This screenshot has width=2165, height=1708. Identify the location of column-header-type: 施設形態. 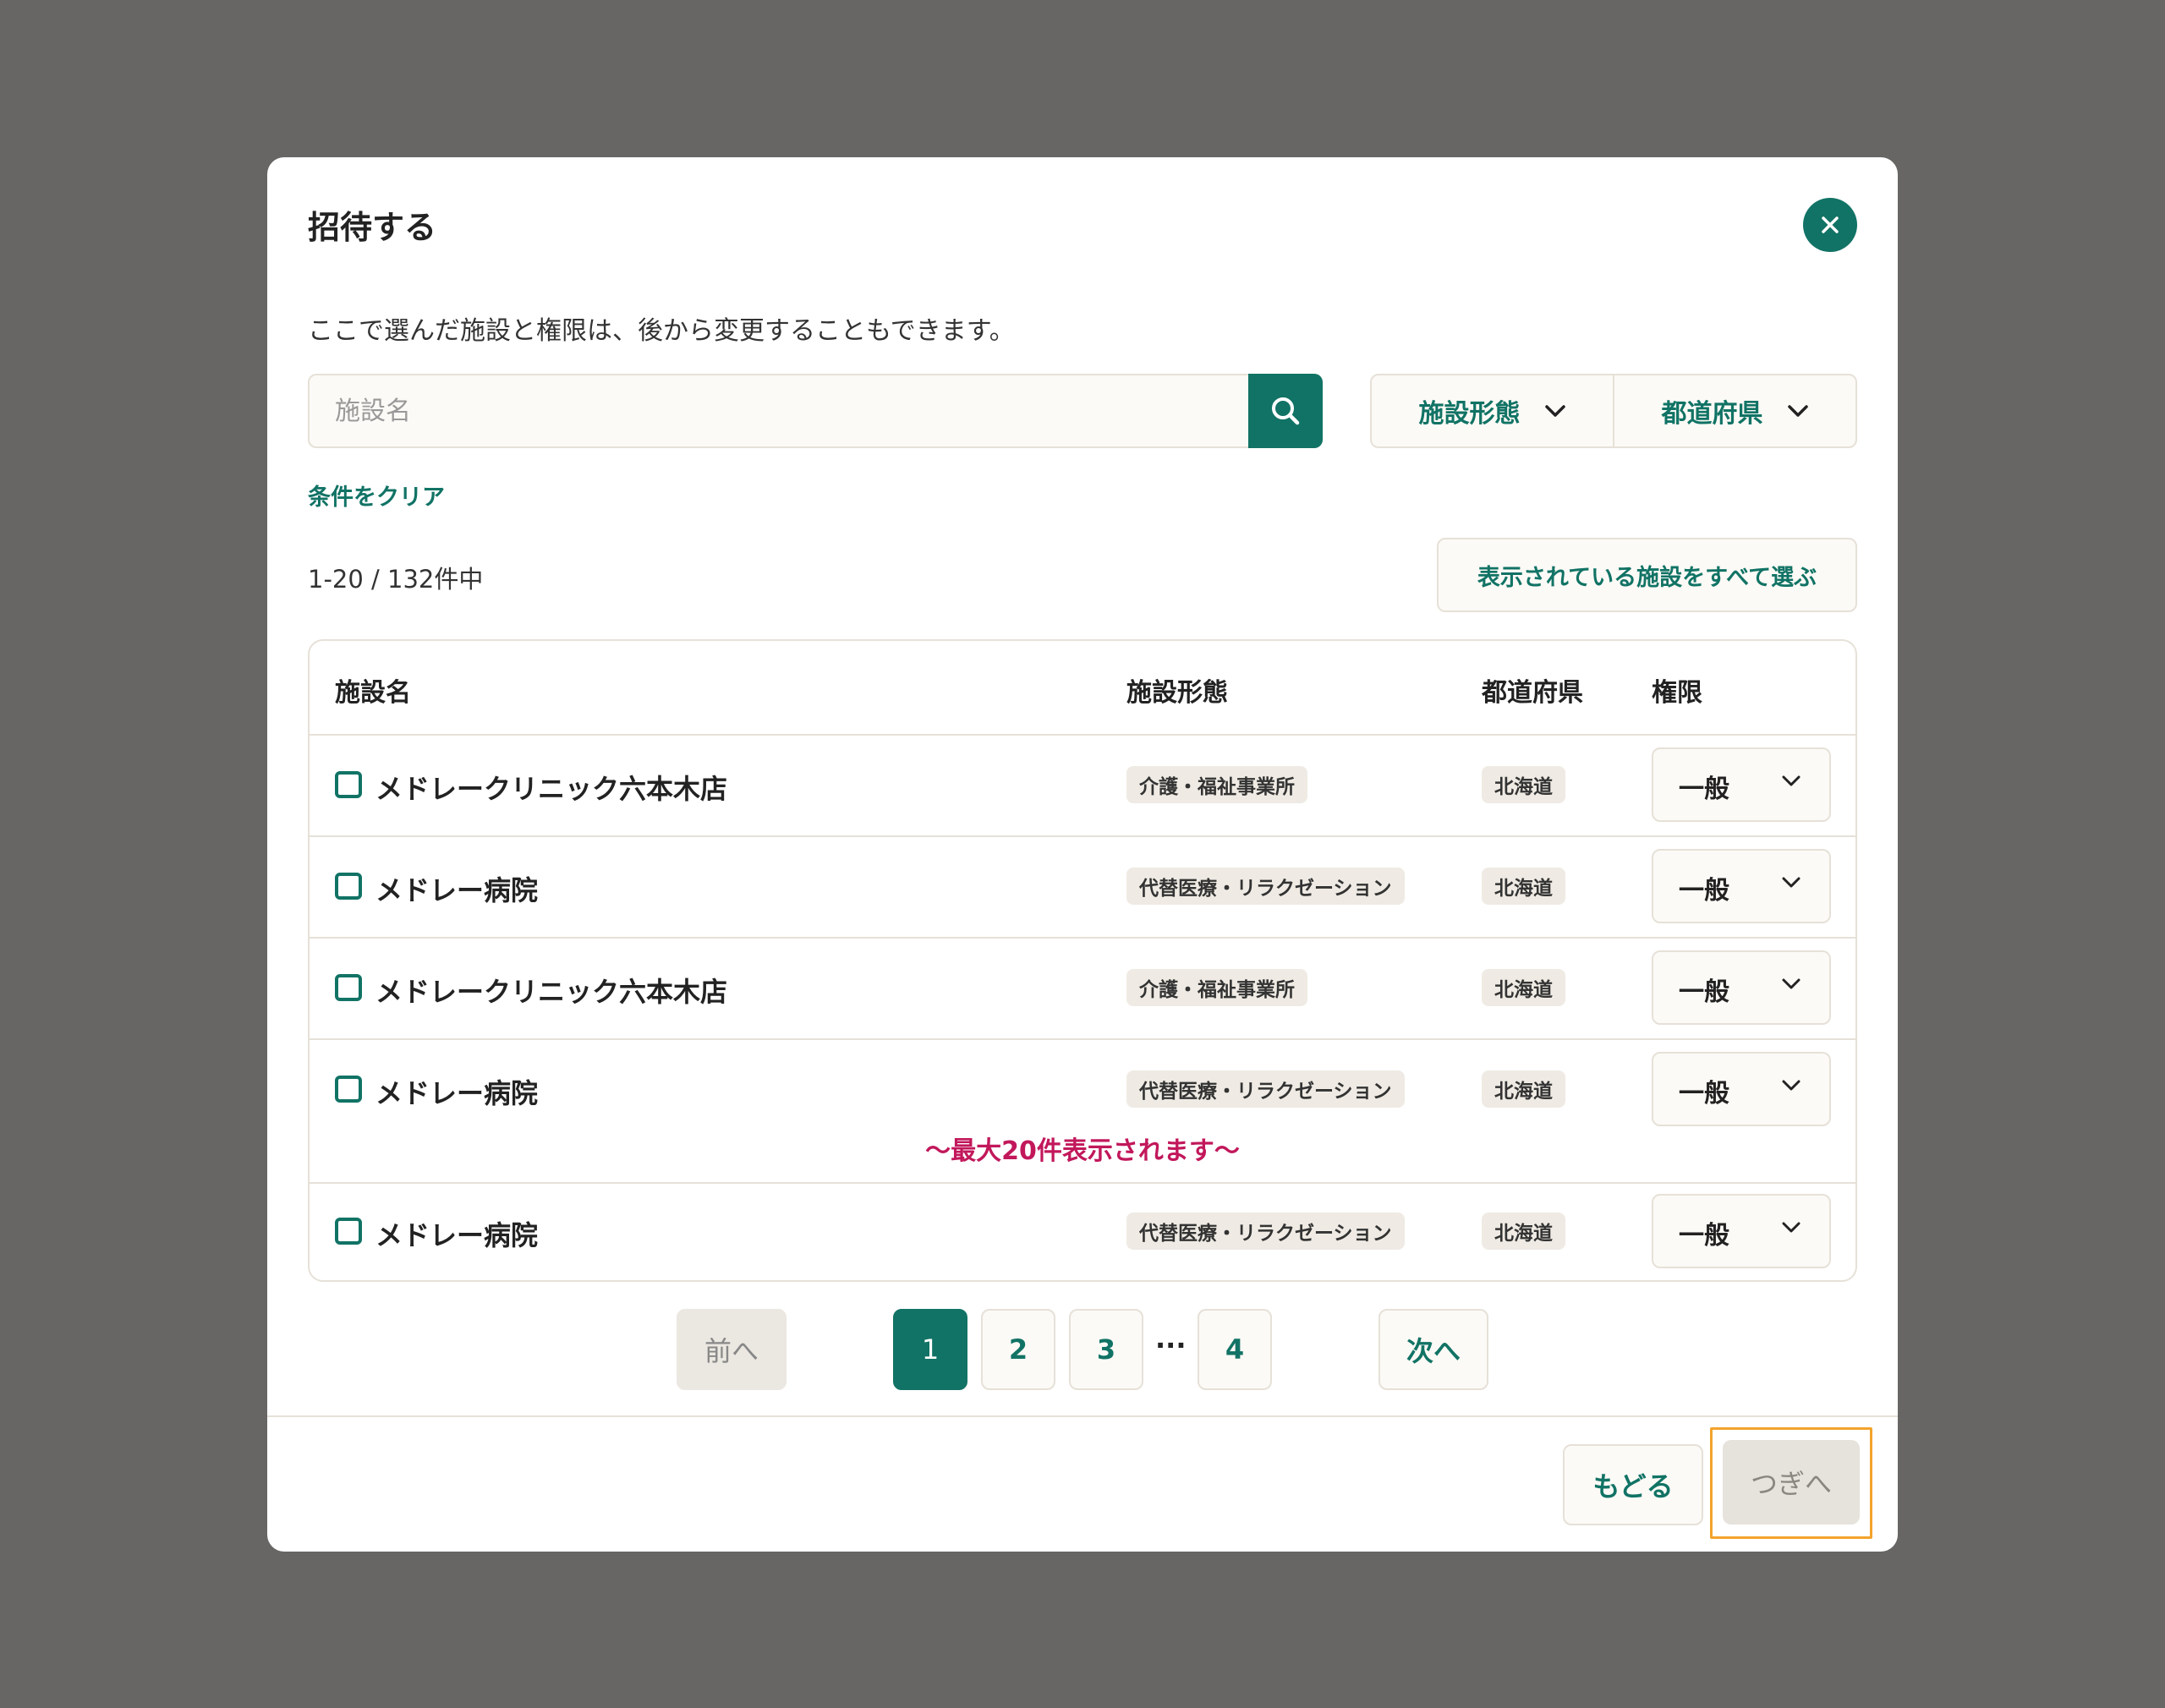
(1177, 693).